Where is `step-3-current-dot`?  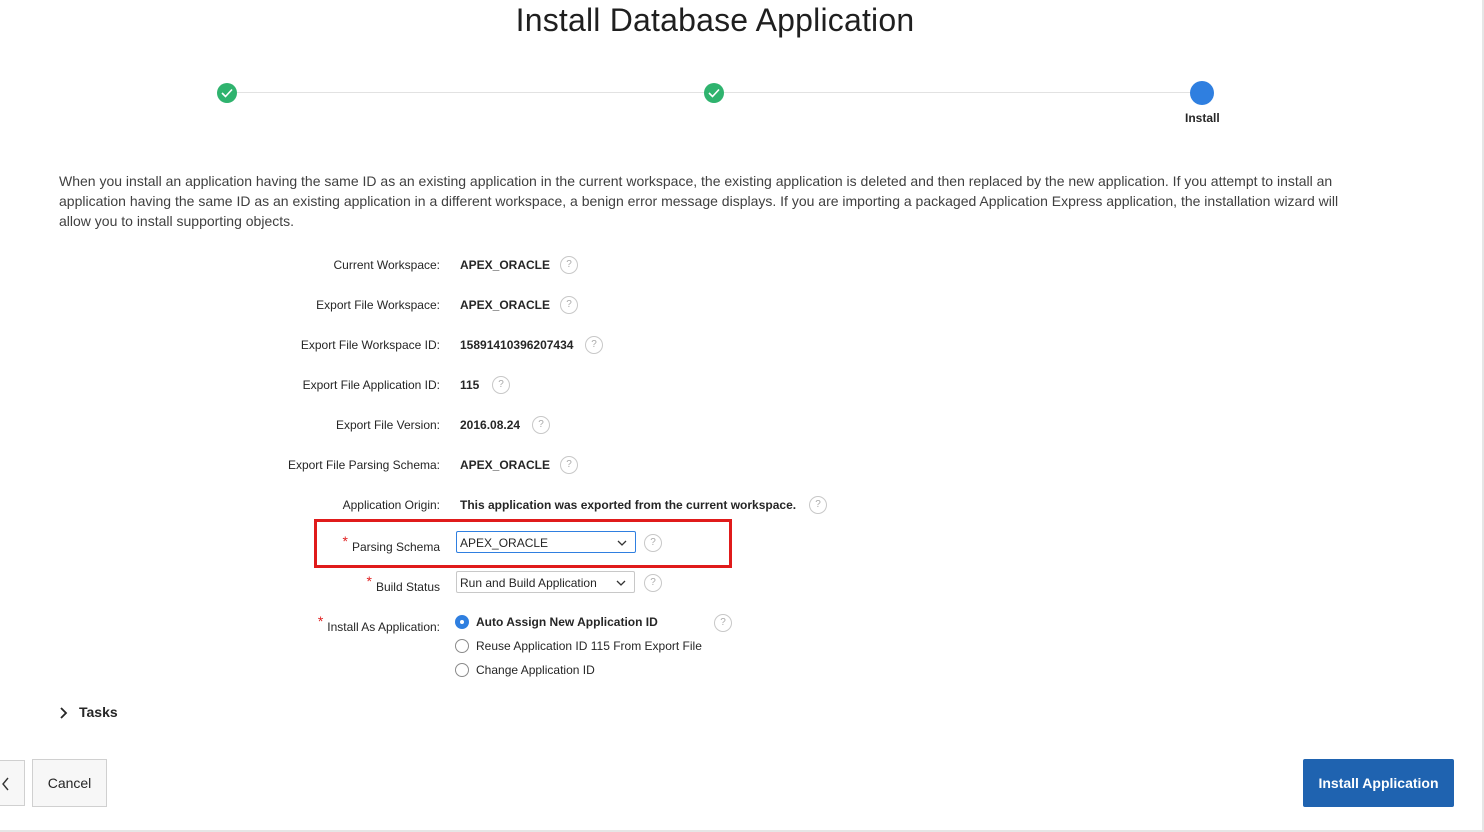
step-3-current-dot is located at coordinates (1202, 93).